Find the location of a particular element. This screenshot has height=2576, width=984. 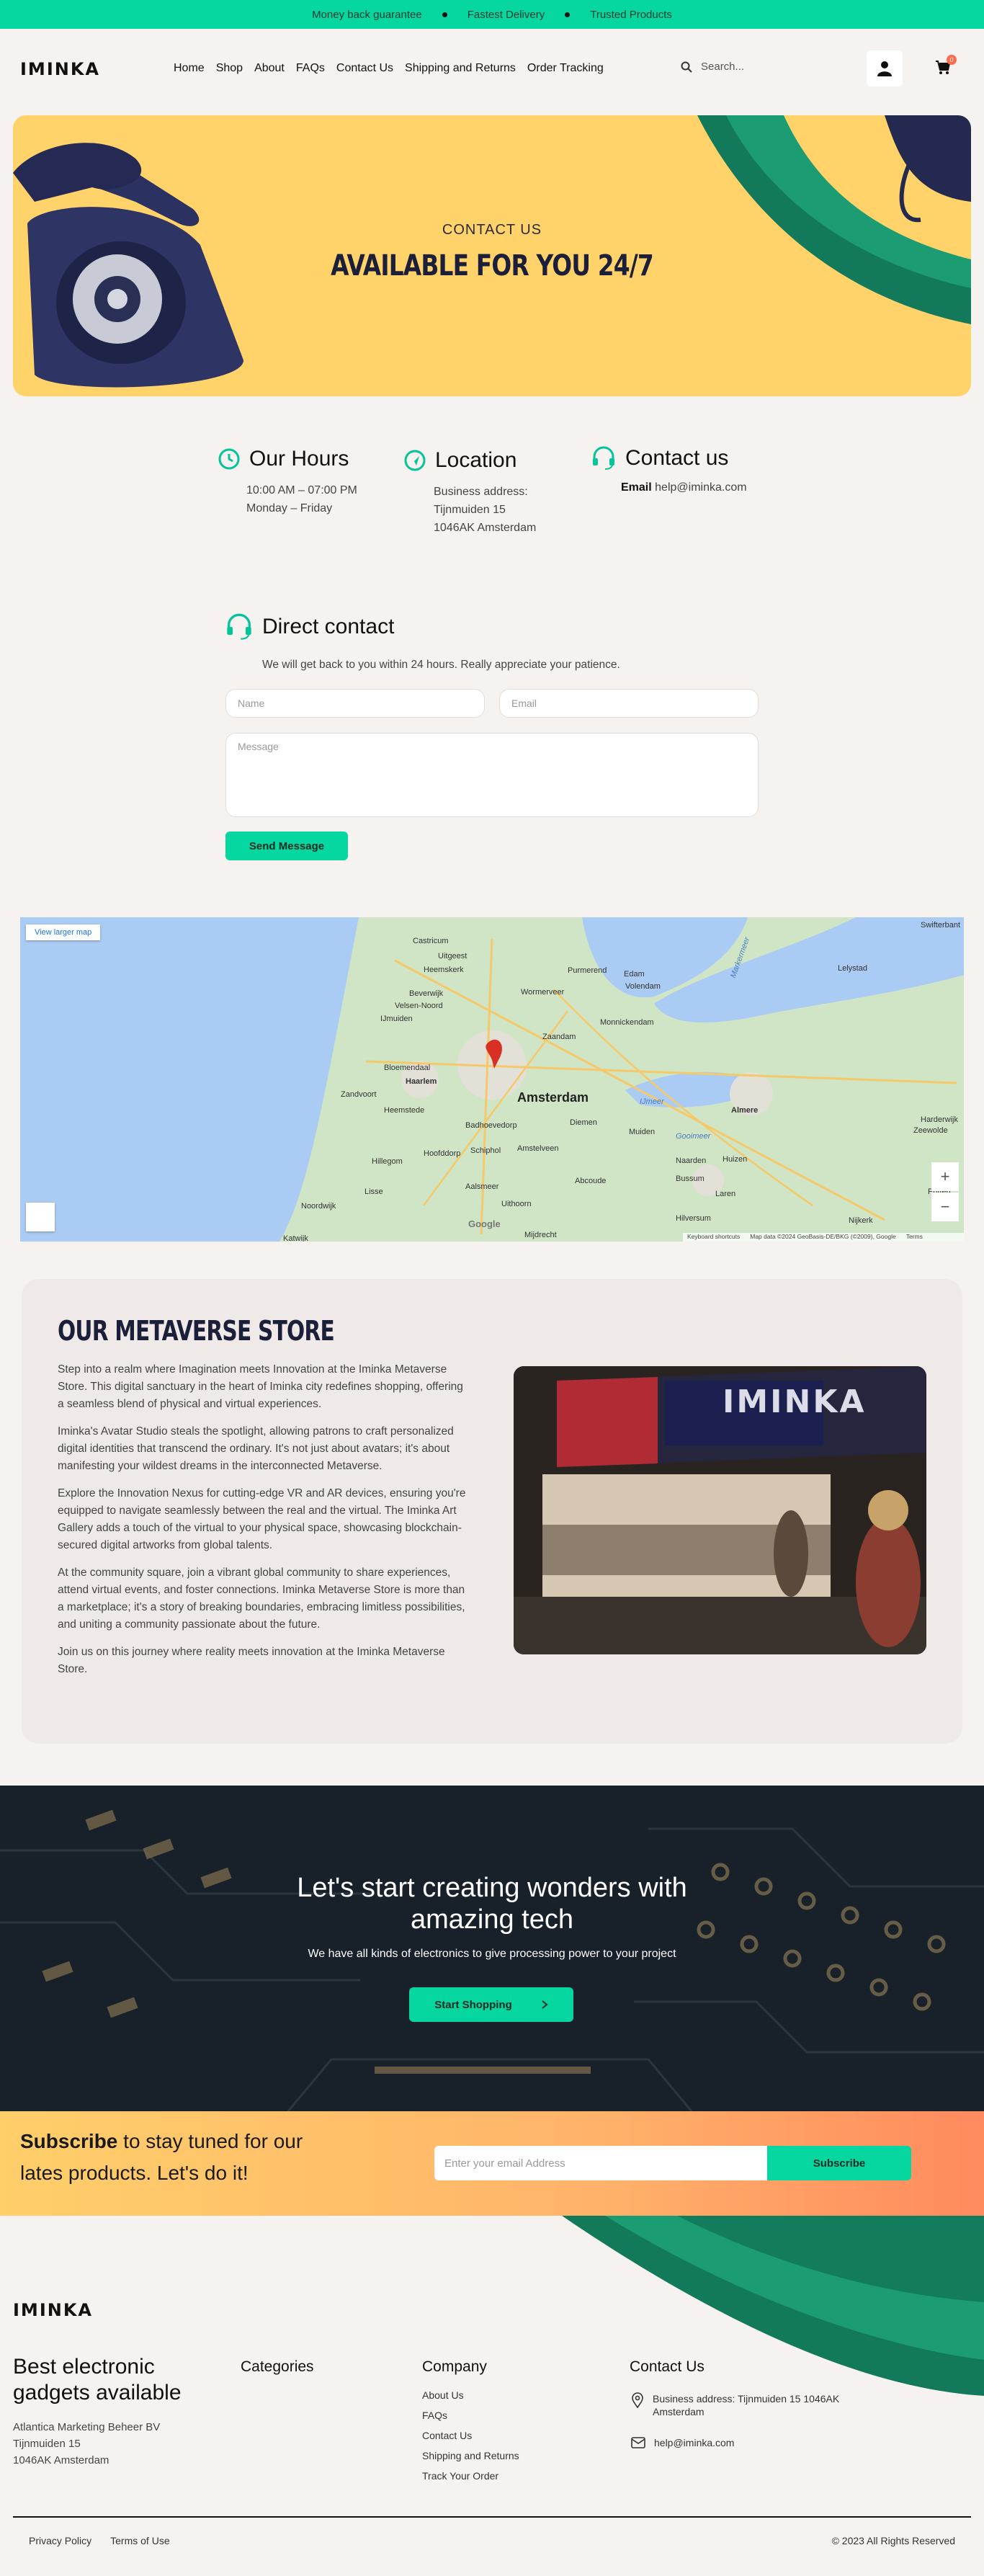

footer-link-shipping: Shipping and Returns is located at coordinates (470, 2455).